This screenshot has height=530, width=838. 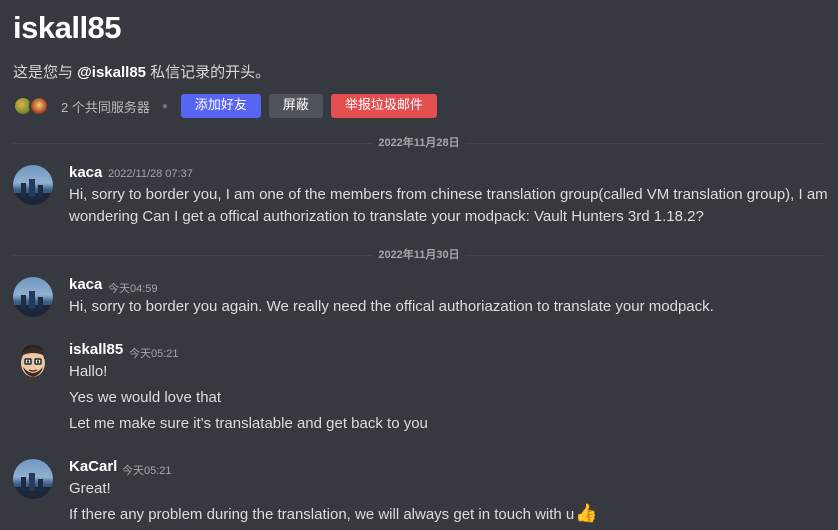 I want to click on date-divider: 2022年11月28日, so click(x=419, y=143).